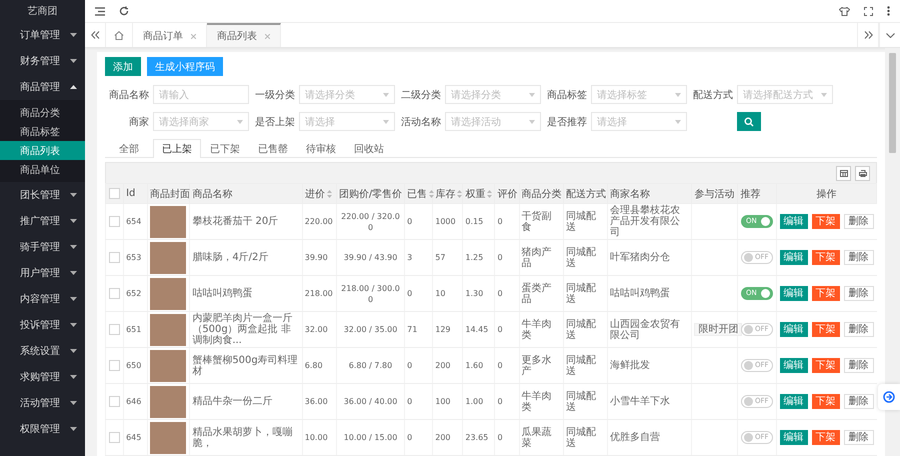  What do you see at coordinates (418, 194) in the screenshot?
I see `column-header: 已售` at bounding box center [418, 194].